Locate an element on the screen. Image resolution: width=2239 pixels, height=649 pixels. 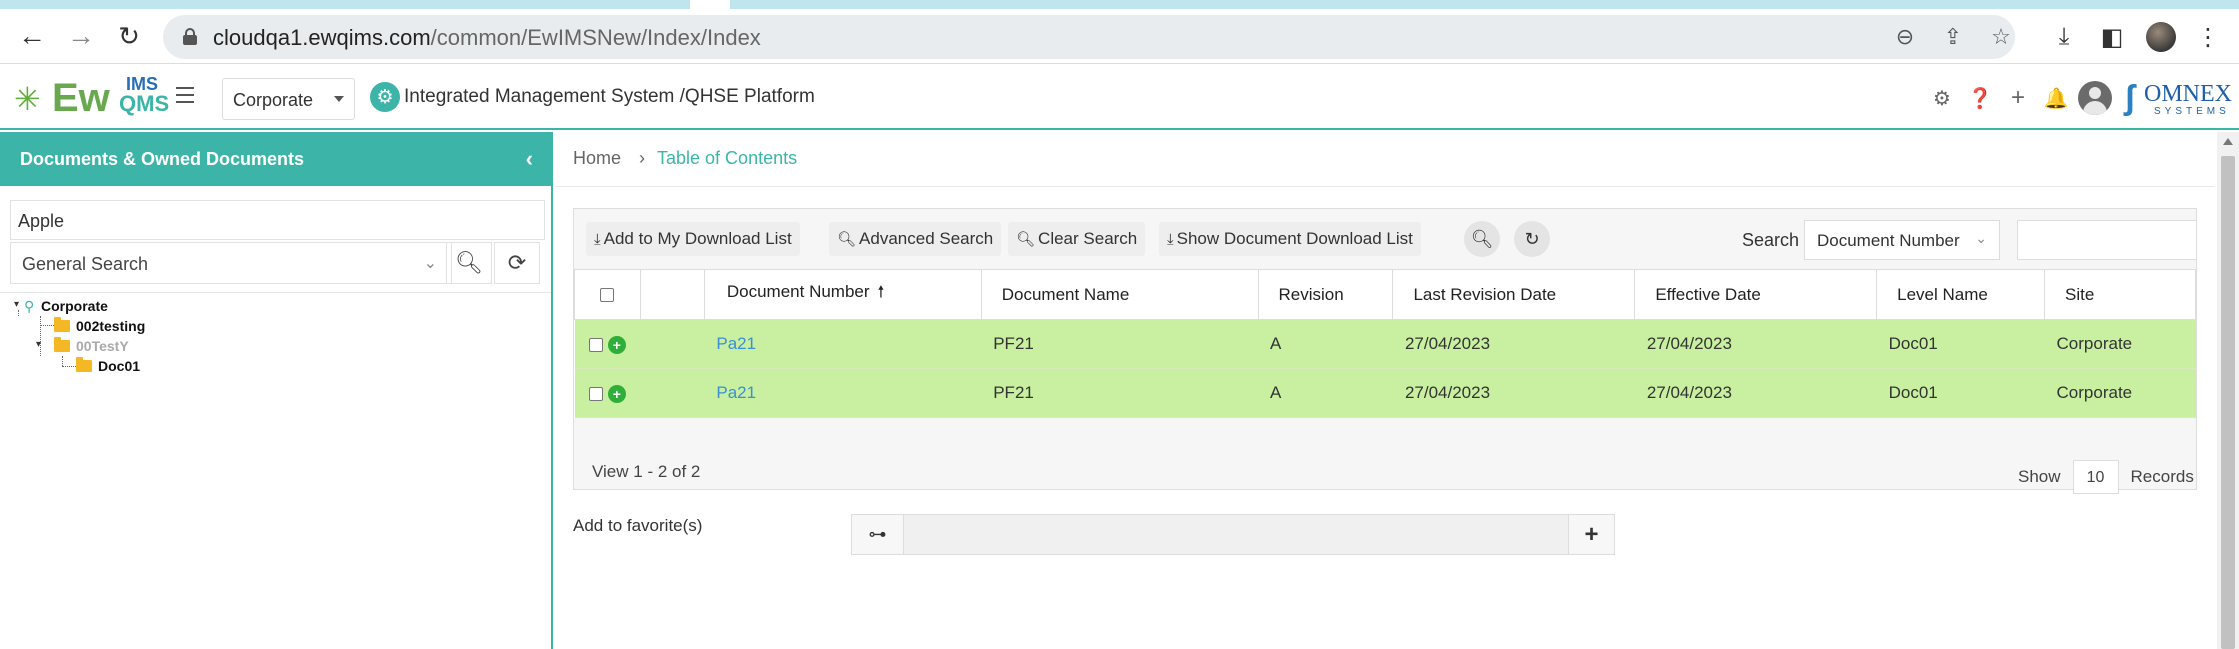
lock-icon is located at coordinates (190, 36).